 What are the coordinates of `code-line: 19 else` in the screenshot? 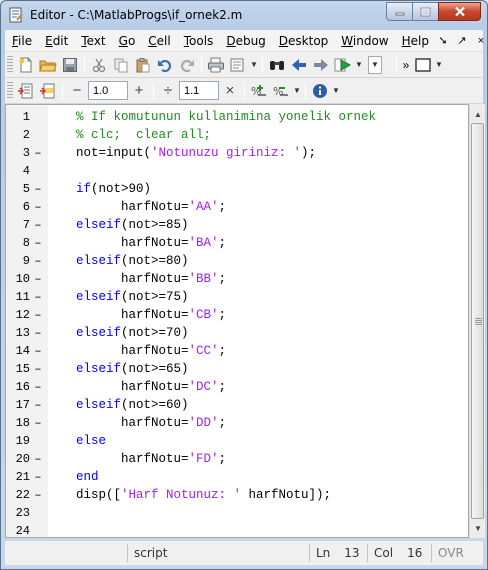 It's located at (237, 441).